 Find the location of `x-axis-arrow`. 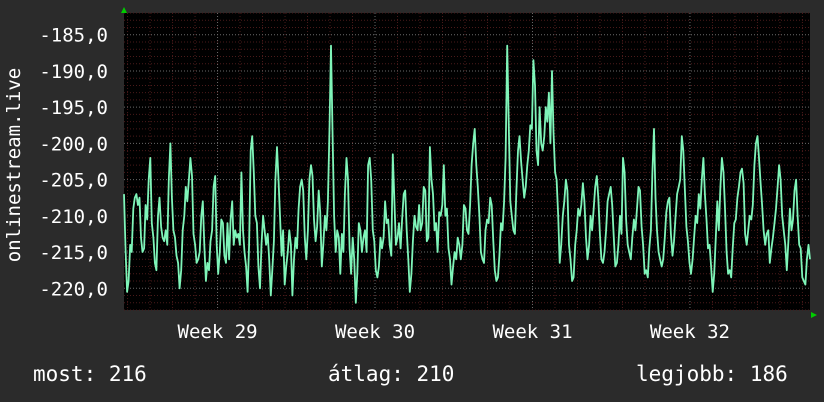

x-axis-arrow is located at coordinates (814, 315).